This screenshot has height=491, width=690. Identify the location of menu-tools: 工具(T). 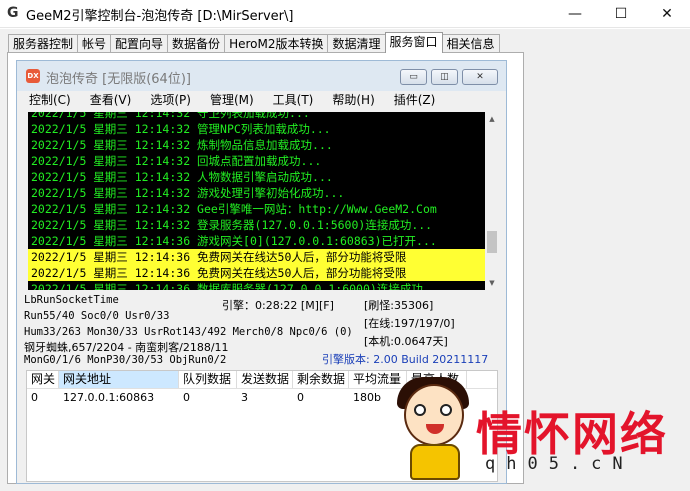
(291, 100).